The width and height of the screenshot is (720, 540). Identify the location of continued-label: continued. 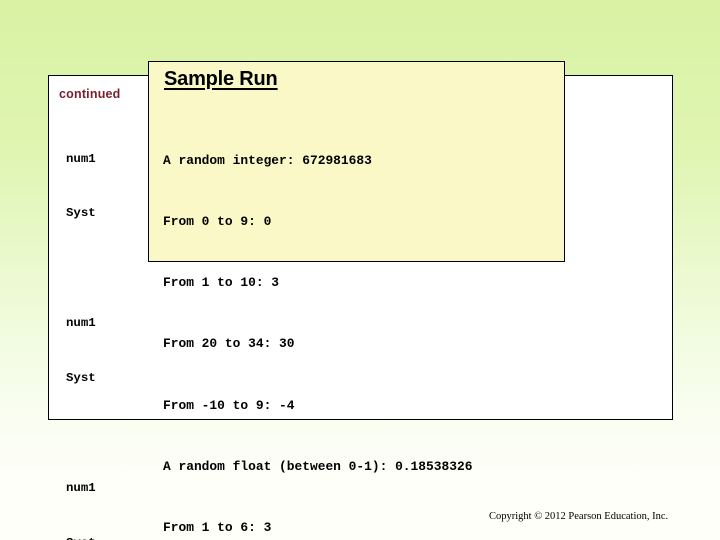
(90, 94).